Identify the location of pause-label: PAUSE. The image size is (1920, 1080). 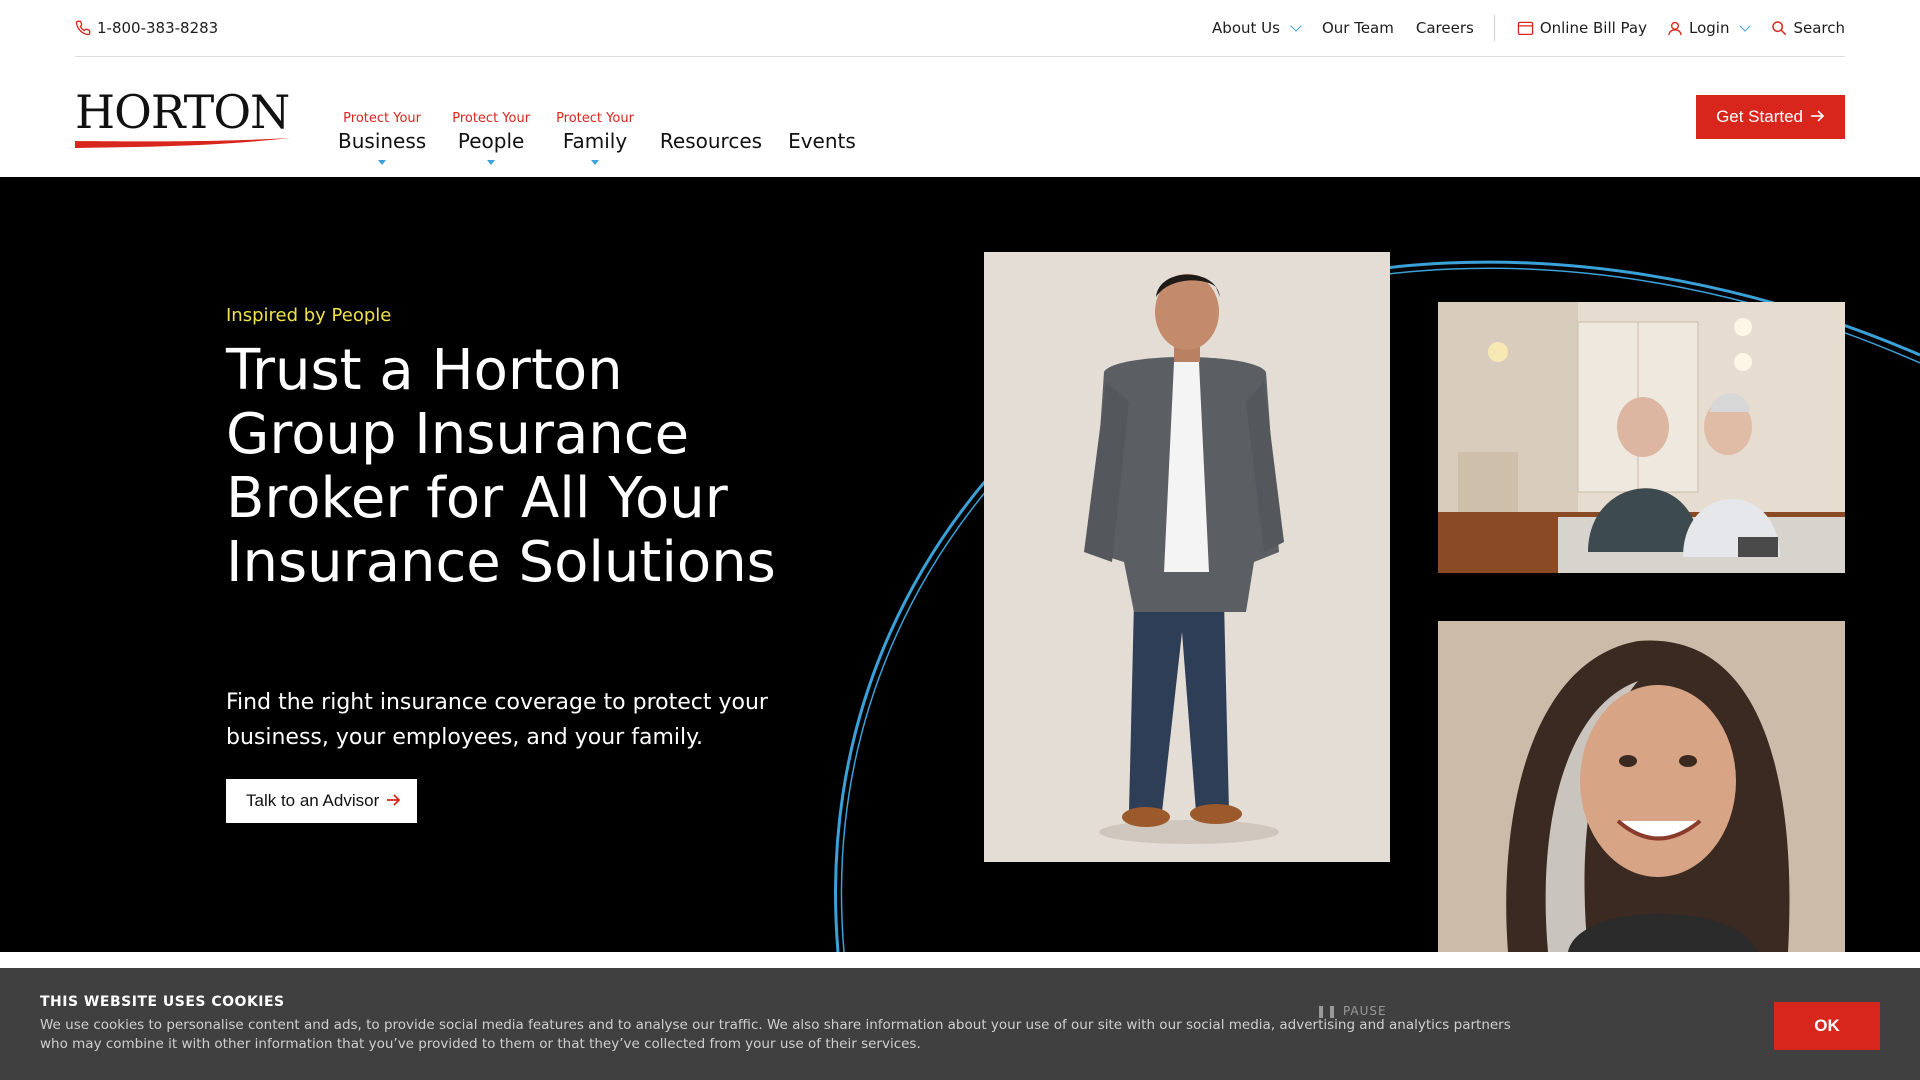
(1364, 1011).